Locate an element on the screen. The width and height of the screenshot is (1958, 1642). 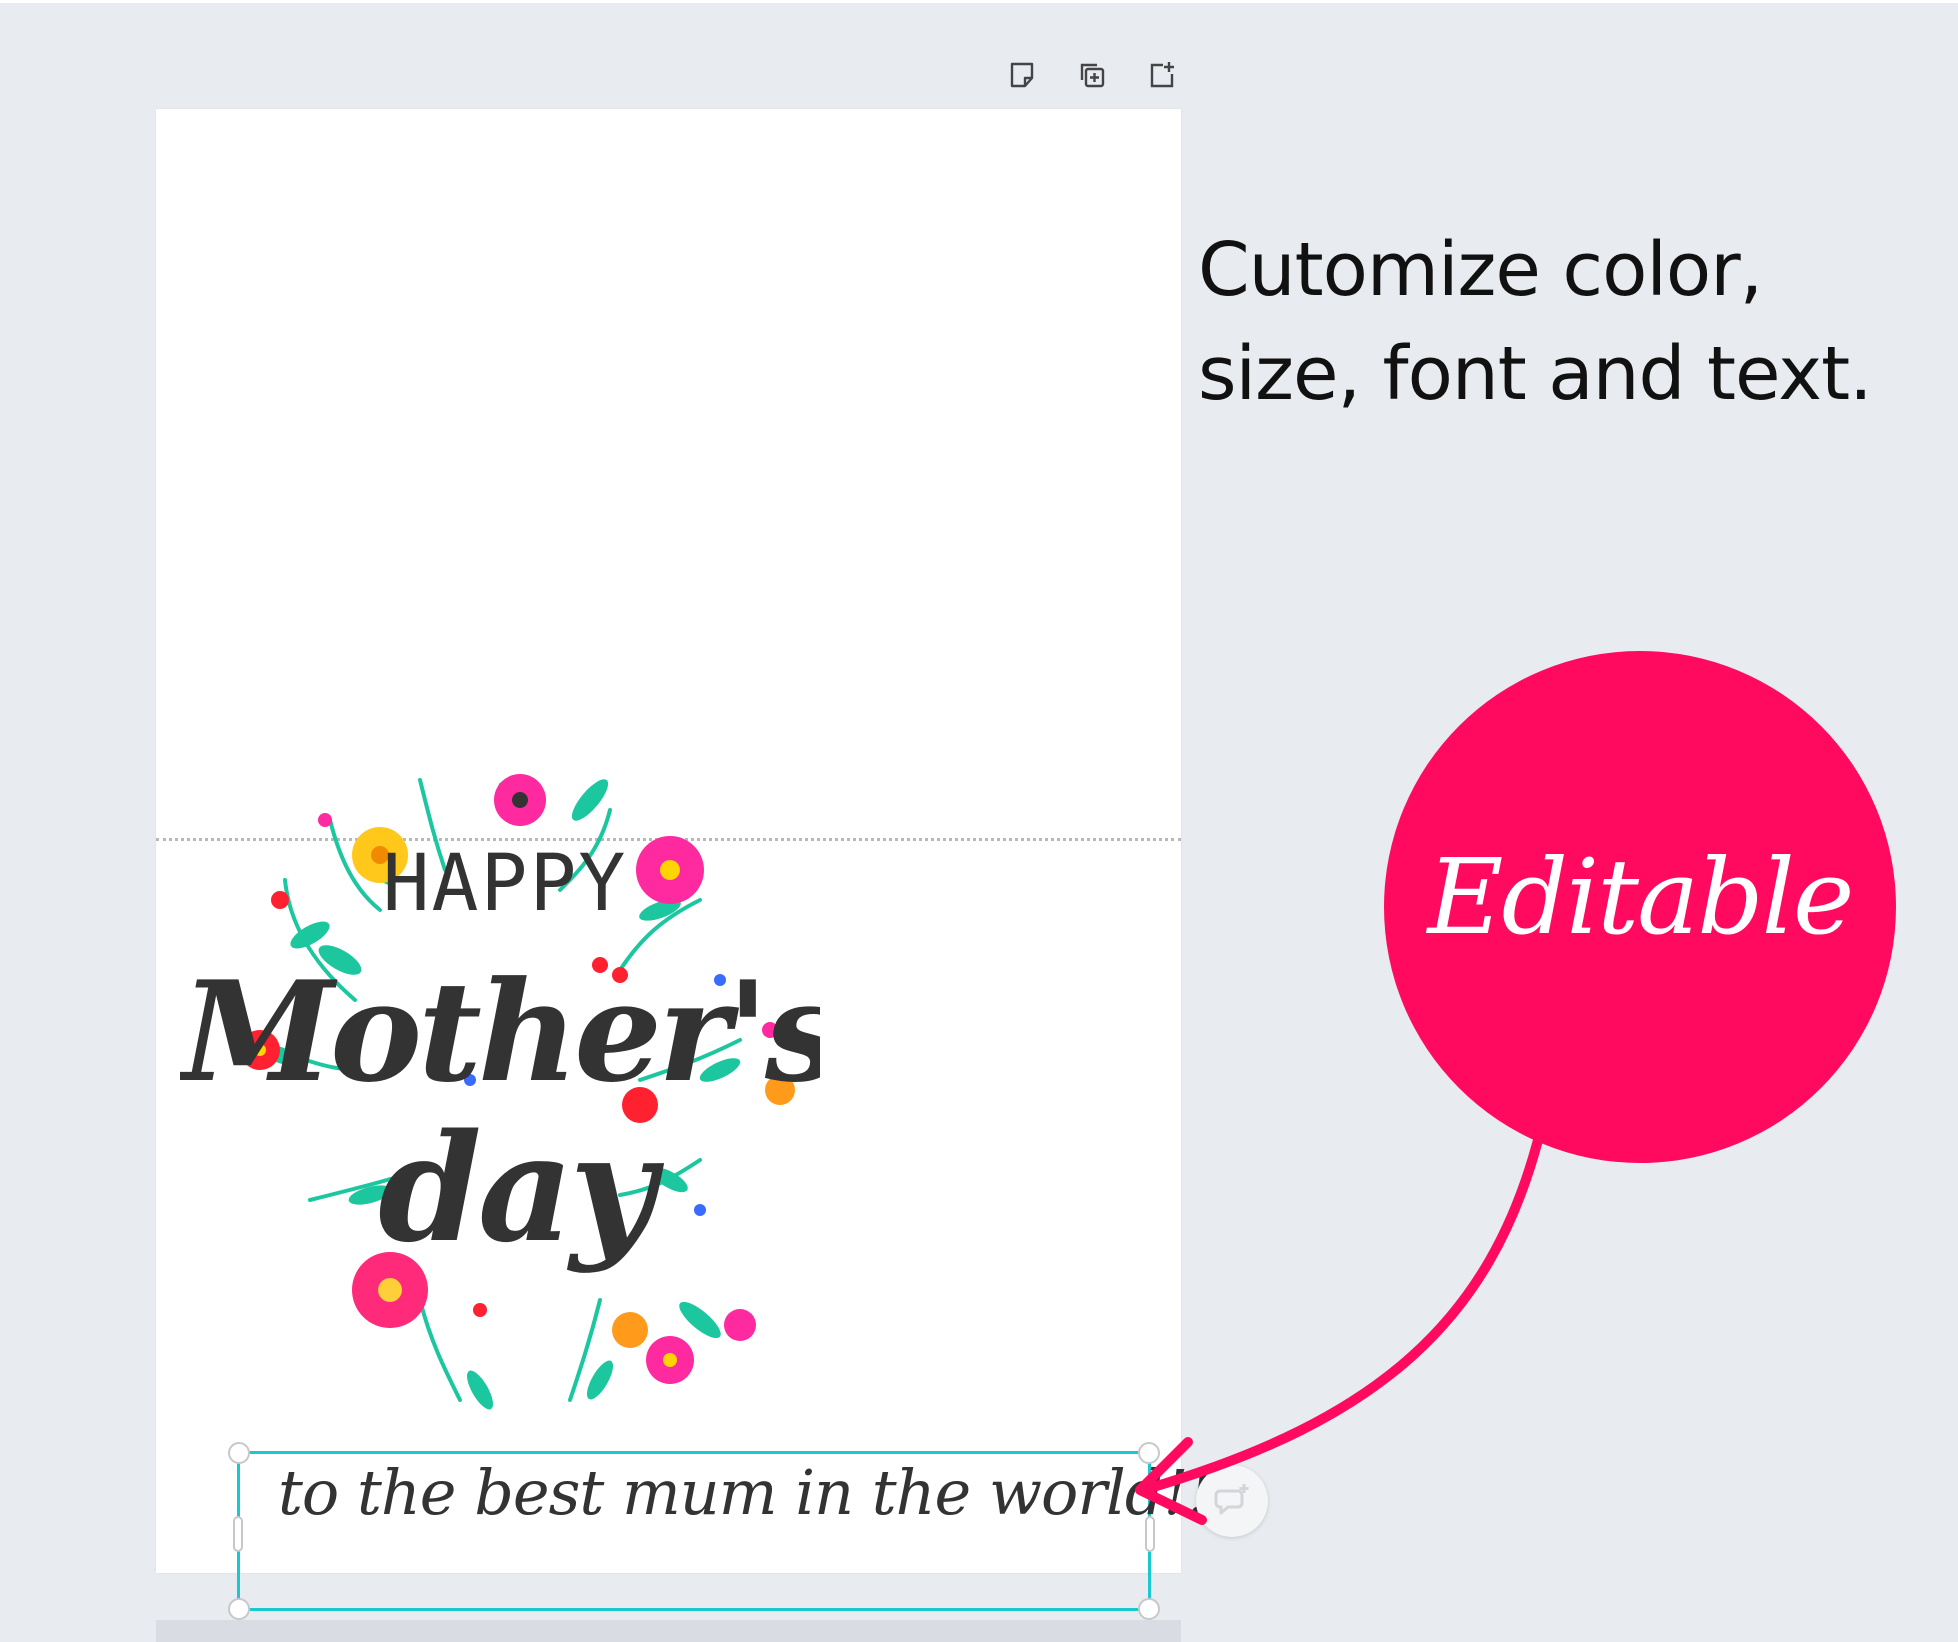
add-page-icon is located at coordinates (1162, 75).